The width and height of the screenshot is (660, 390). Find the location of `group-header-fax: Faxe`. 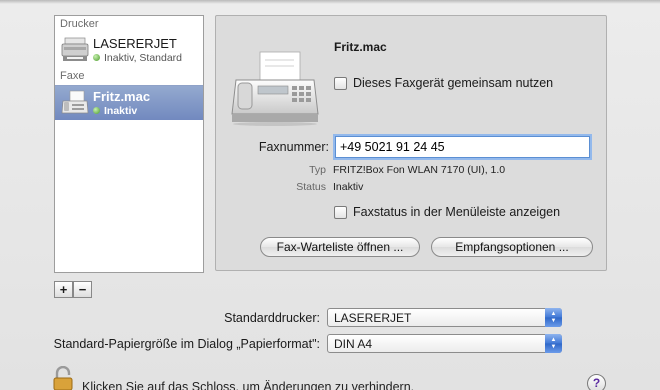

group-header-fax: Faxe is located at coordinates (72, 76).